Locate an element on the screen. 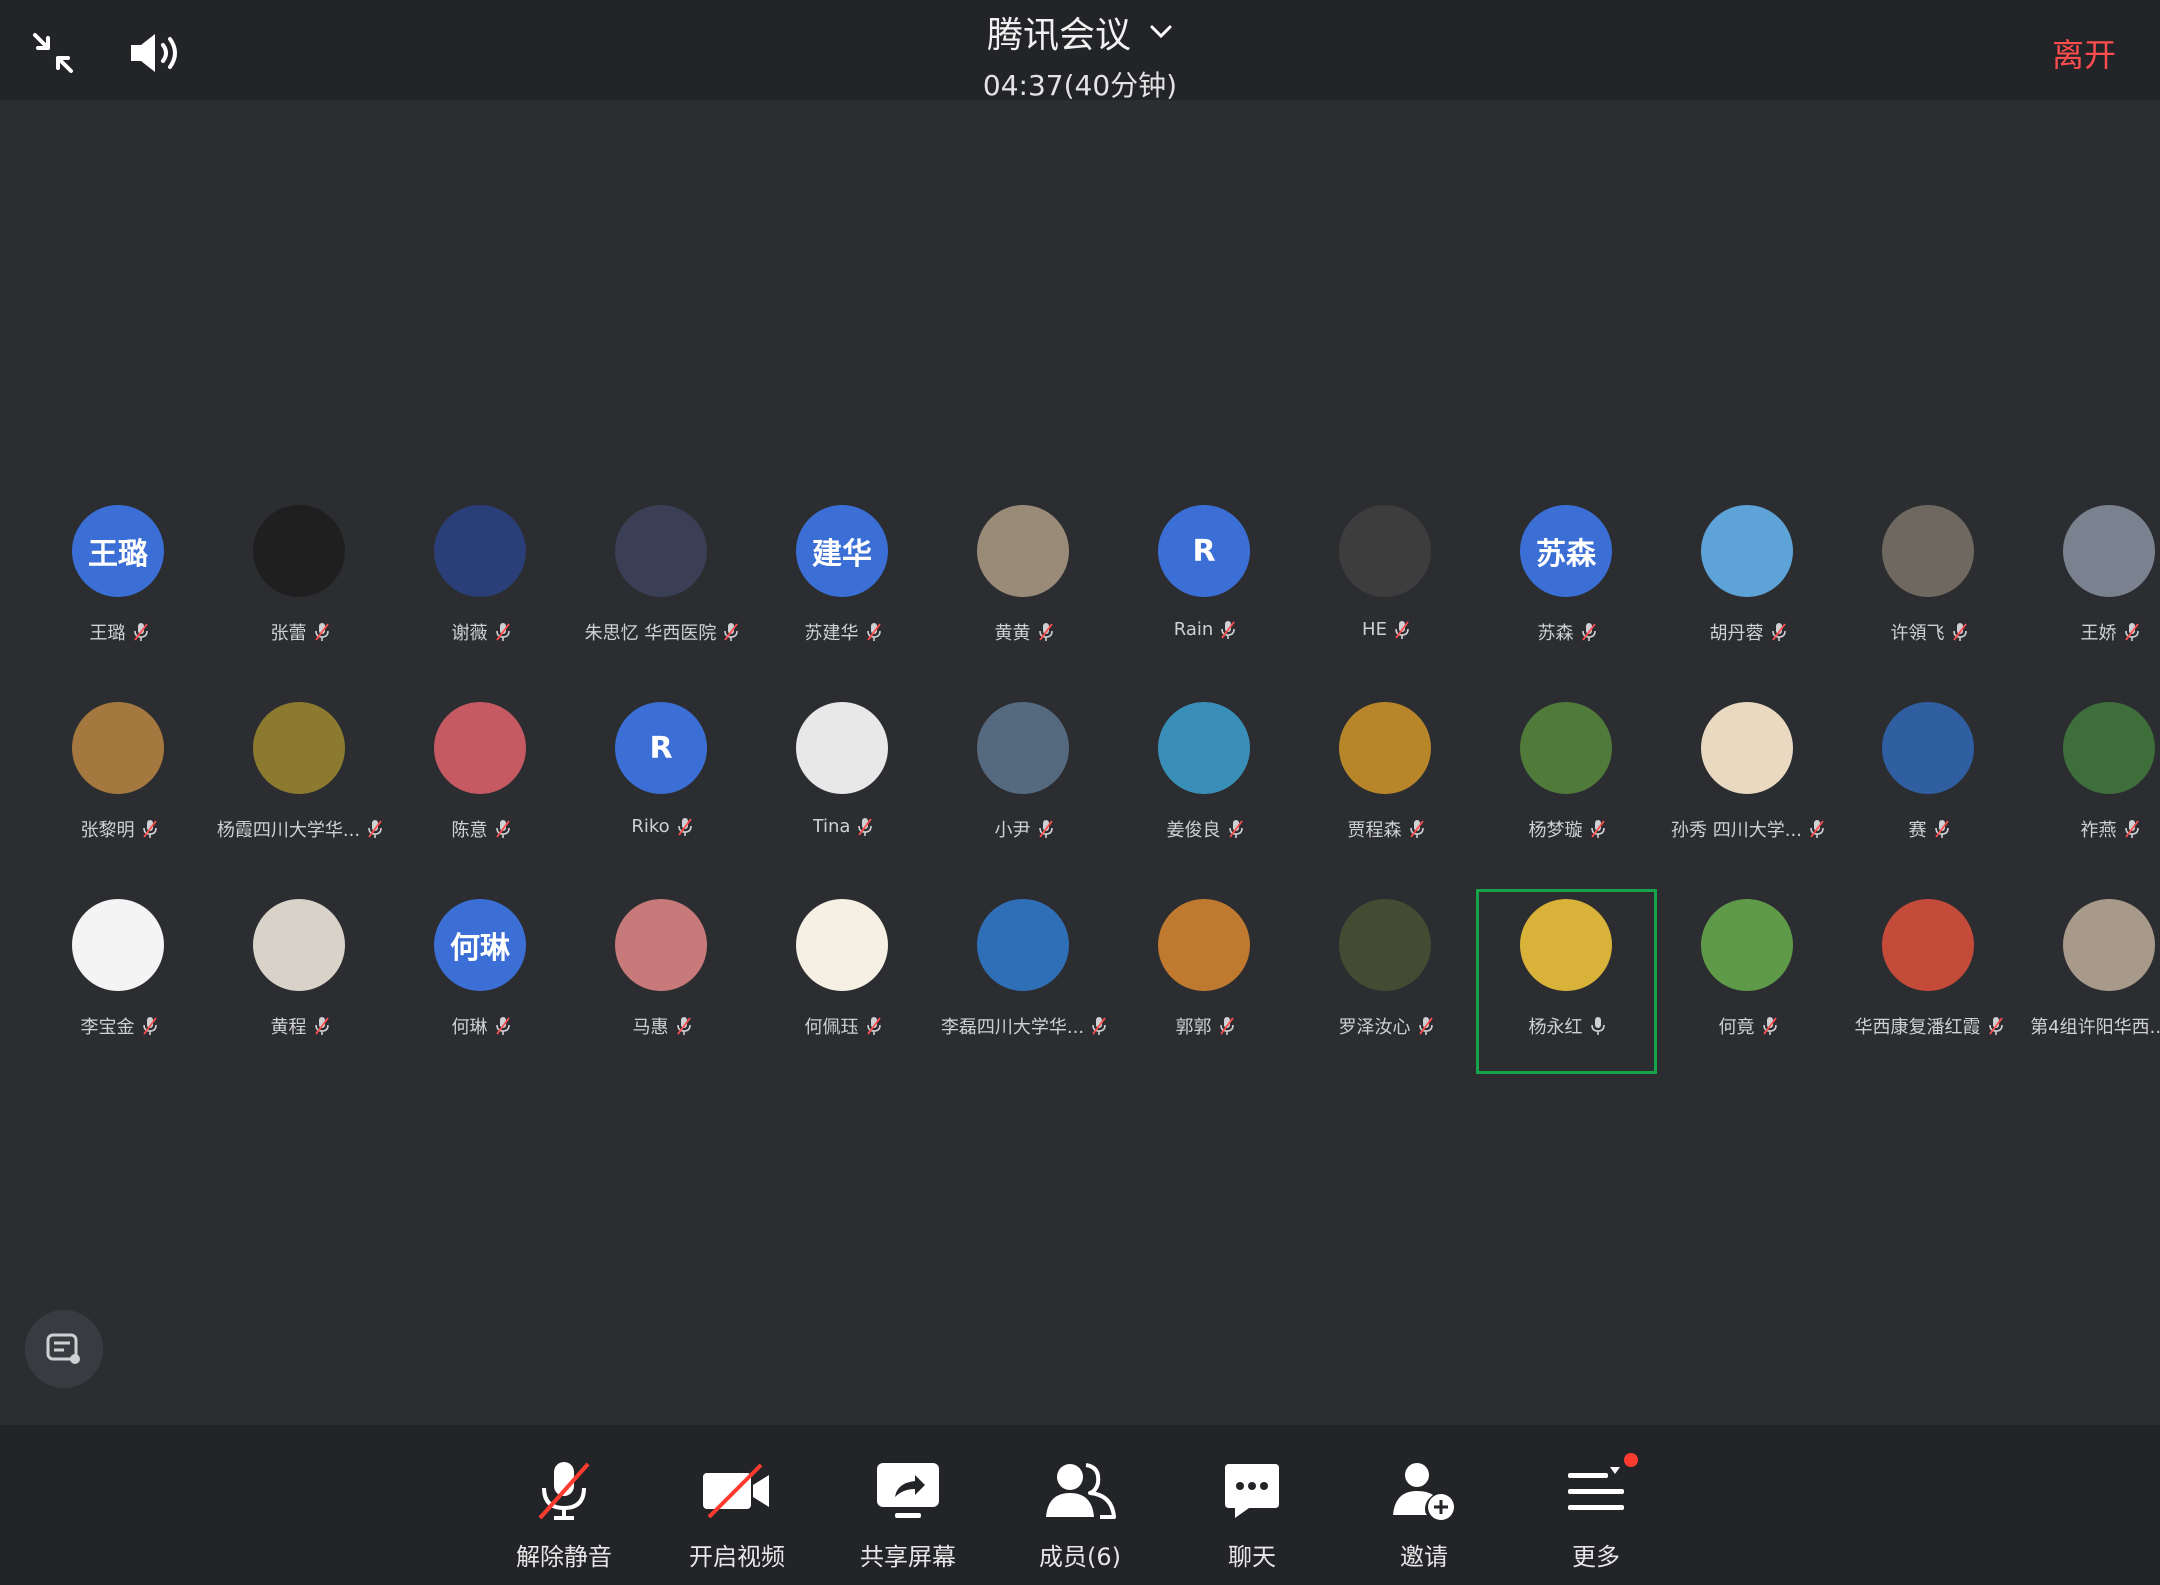 The image size is (2160, 1585). participant-name-row: 小尹 is located at coordinates (1023, 829).